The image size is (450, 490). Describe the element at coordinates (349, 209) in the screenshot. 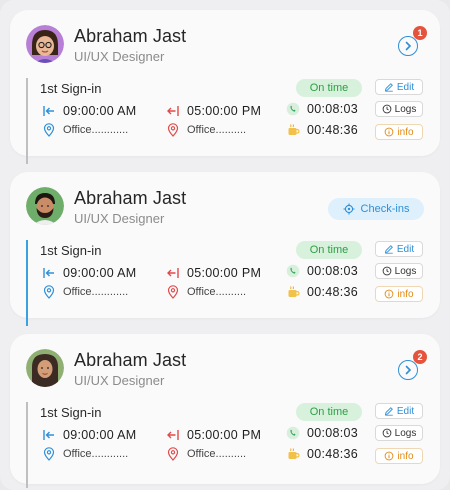

I see `crosshair-icon` at that location.